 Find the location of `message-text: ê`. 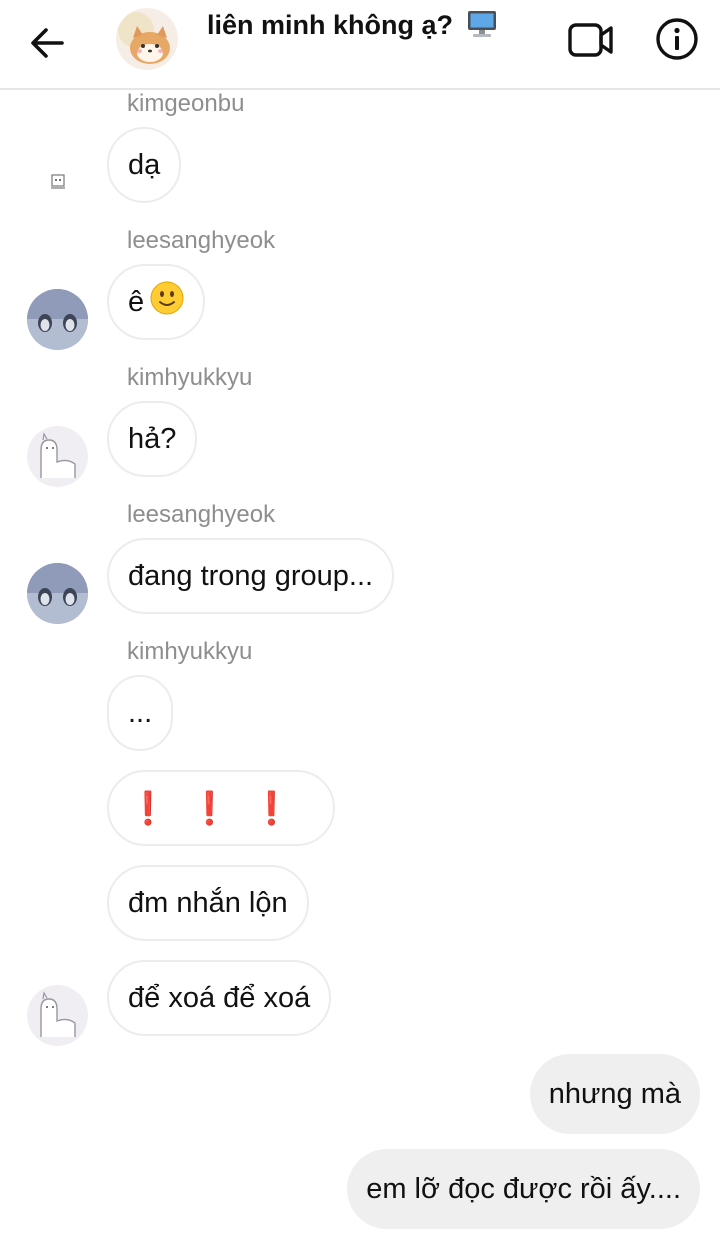

message-text: ê is located at coordinates (136, 301).